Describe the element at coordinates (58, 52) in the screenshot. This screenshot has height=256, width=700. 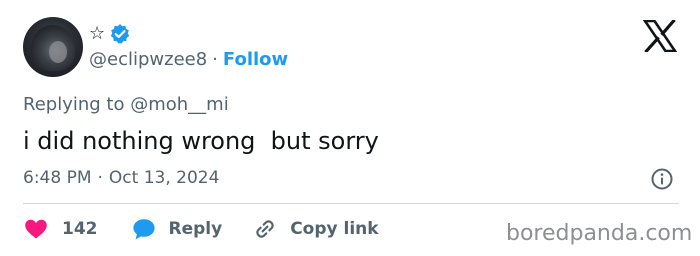
I see `avatar-face` at that location.